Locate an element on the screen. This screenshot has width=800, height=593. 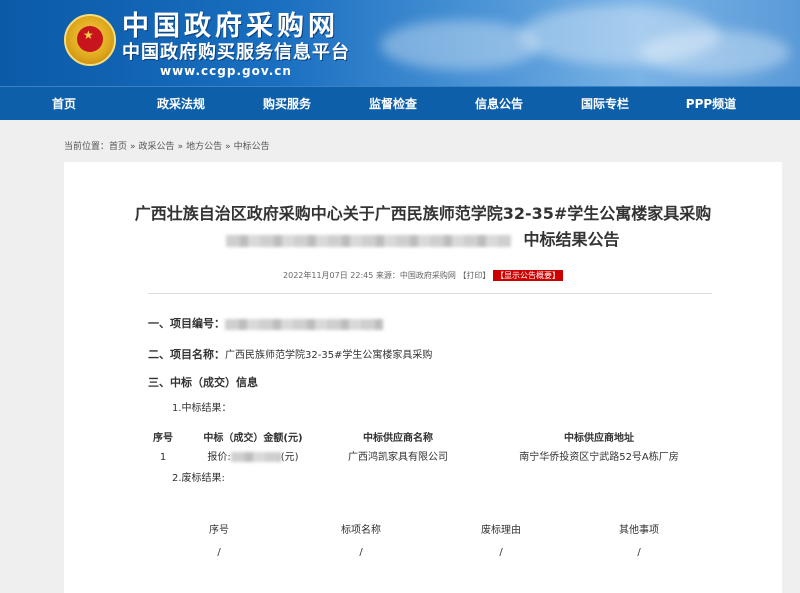
breadcrumb-prefix: 当前位置： is located at coordinates (87, 147).